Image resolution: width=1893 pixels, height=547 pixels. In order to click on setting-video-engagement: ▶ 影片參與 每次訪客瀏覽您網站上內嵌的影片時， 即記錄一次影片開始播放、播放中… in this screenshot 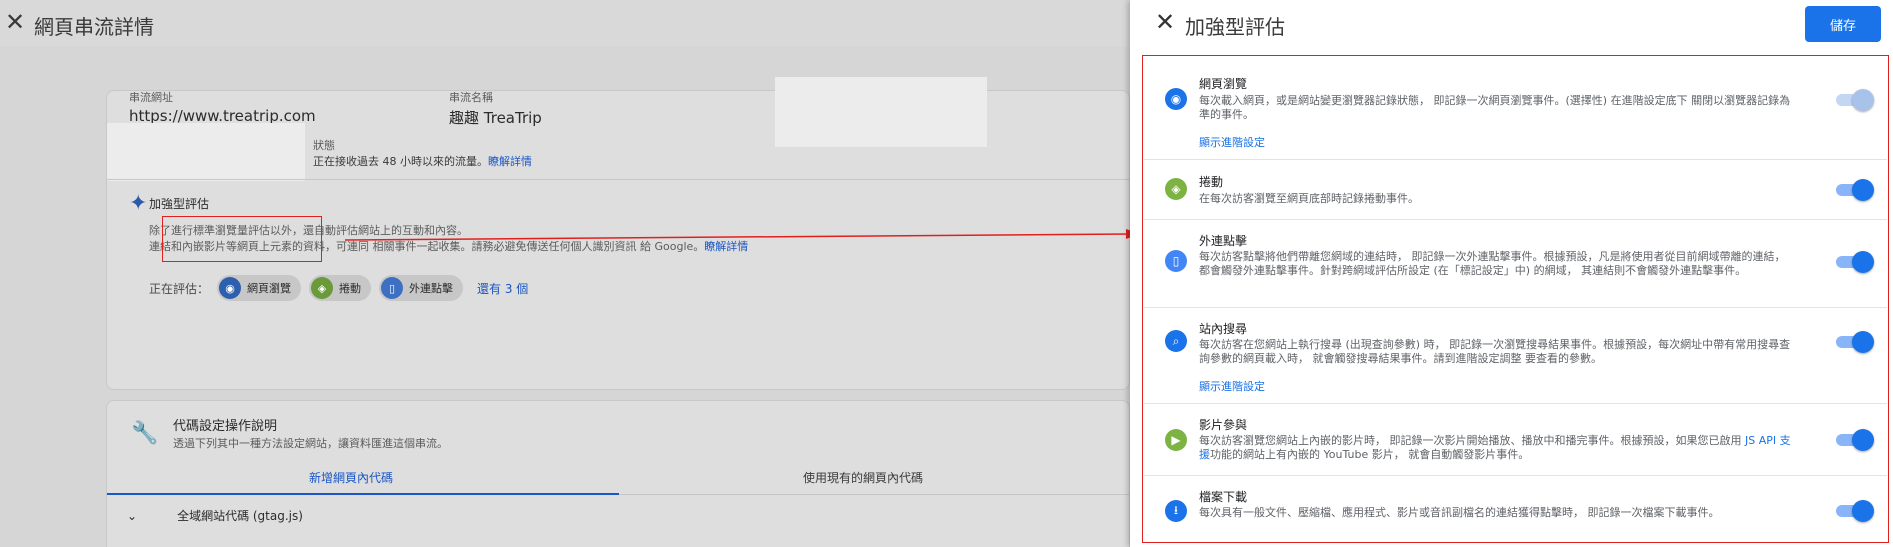, I will do `click(1515, 440)`.